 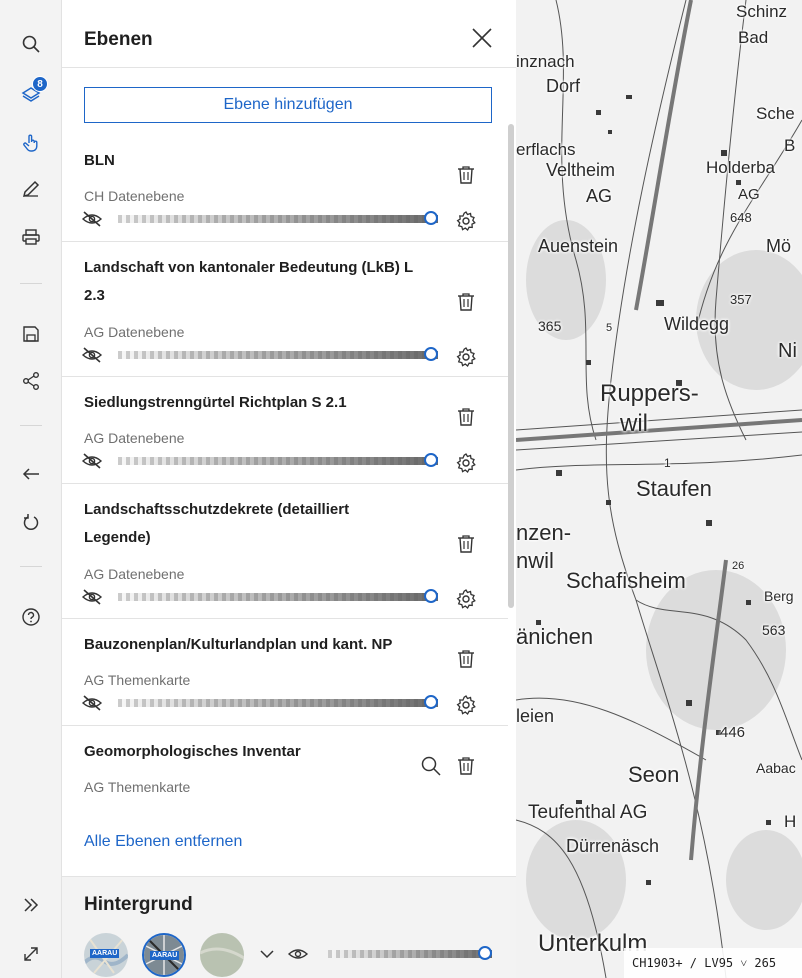 What do you see at coordinates (31, 474) in the screenshot?
I see `back-button` at bounding box center [31, 474].